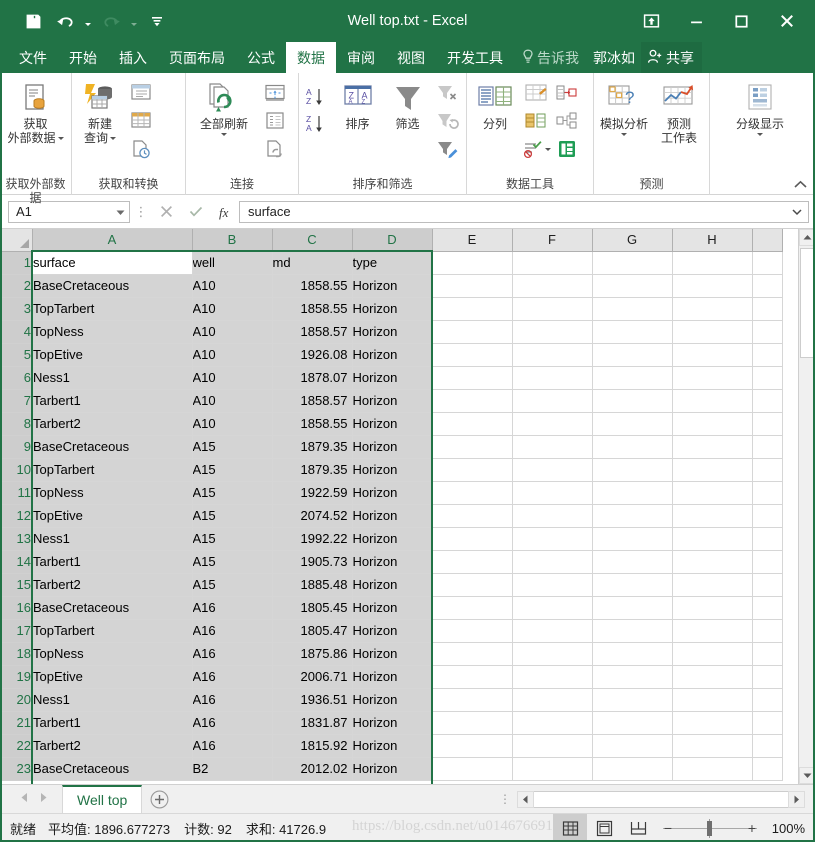  What do you see at coordinates (112, 608) in the screenshot?
I see `cell-A16: BaseCretaceous` at bounding box center [112, 608].